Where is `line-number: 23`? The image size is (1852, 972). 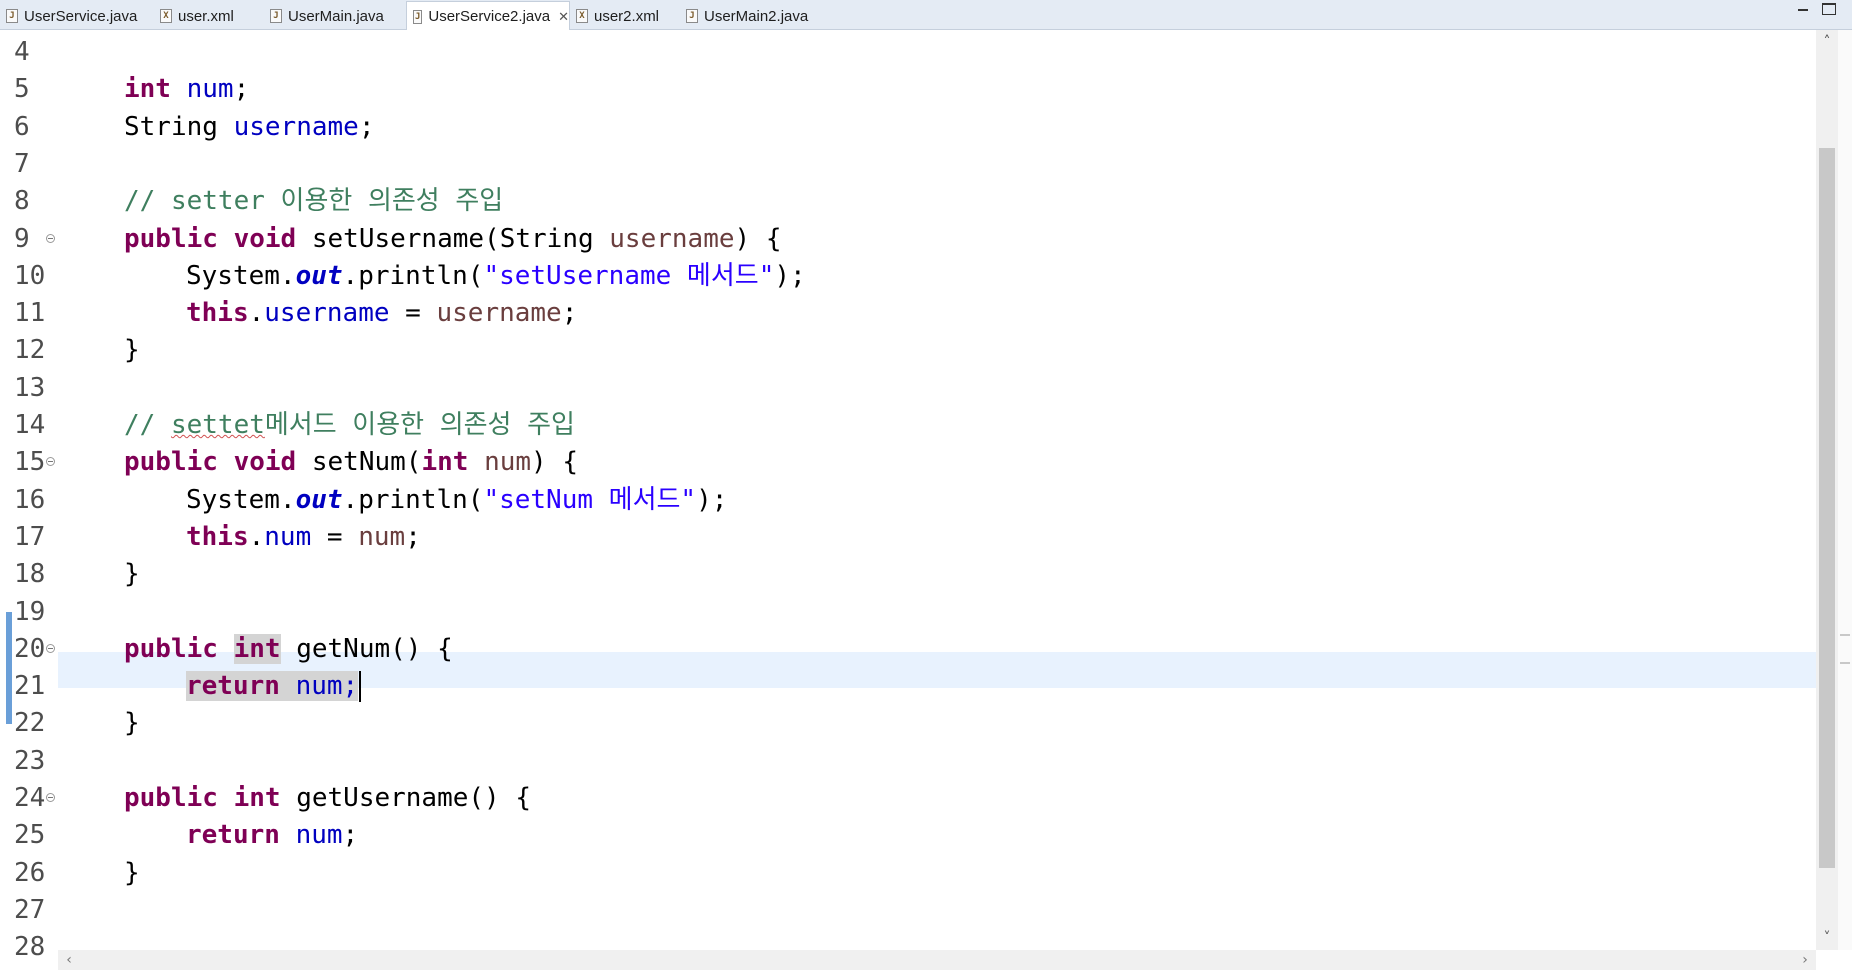 line-number: 23 is located at coordinates (30, 760).